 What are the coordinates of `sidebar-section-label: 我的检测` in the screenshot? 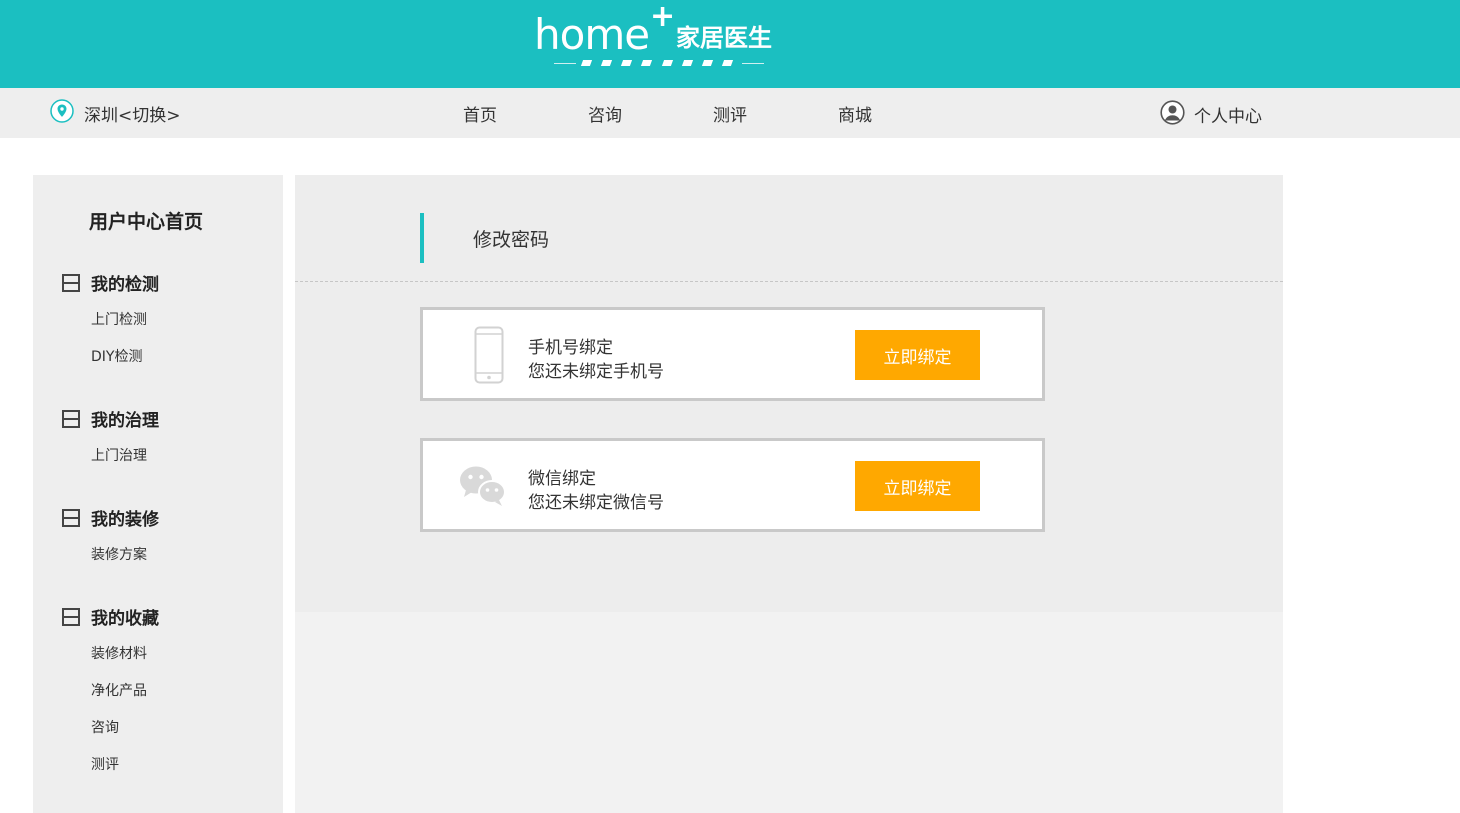 It's located at (125, 285).